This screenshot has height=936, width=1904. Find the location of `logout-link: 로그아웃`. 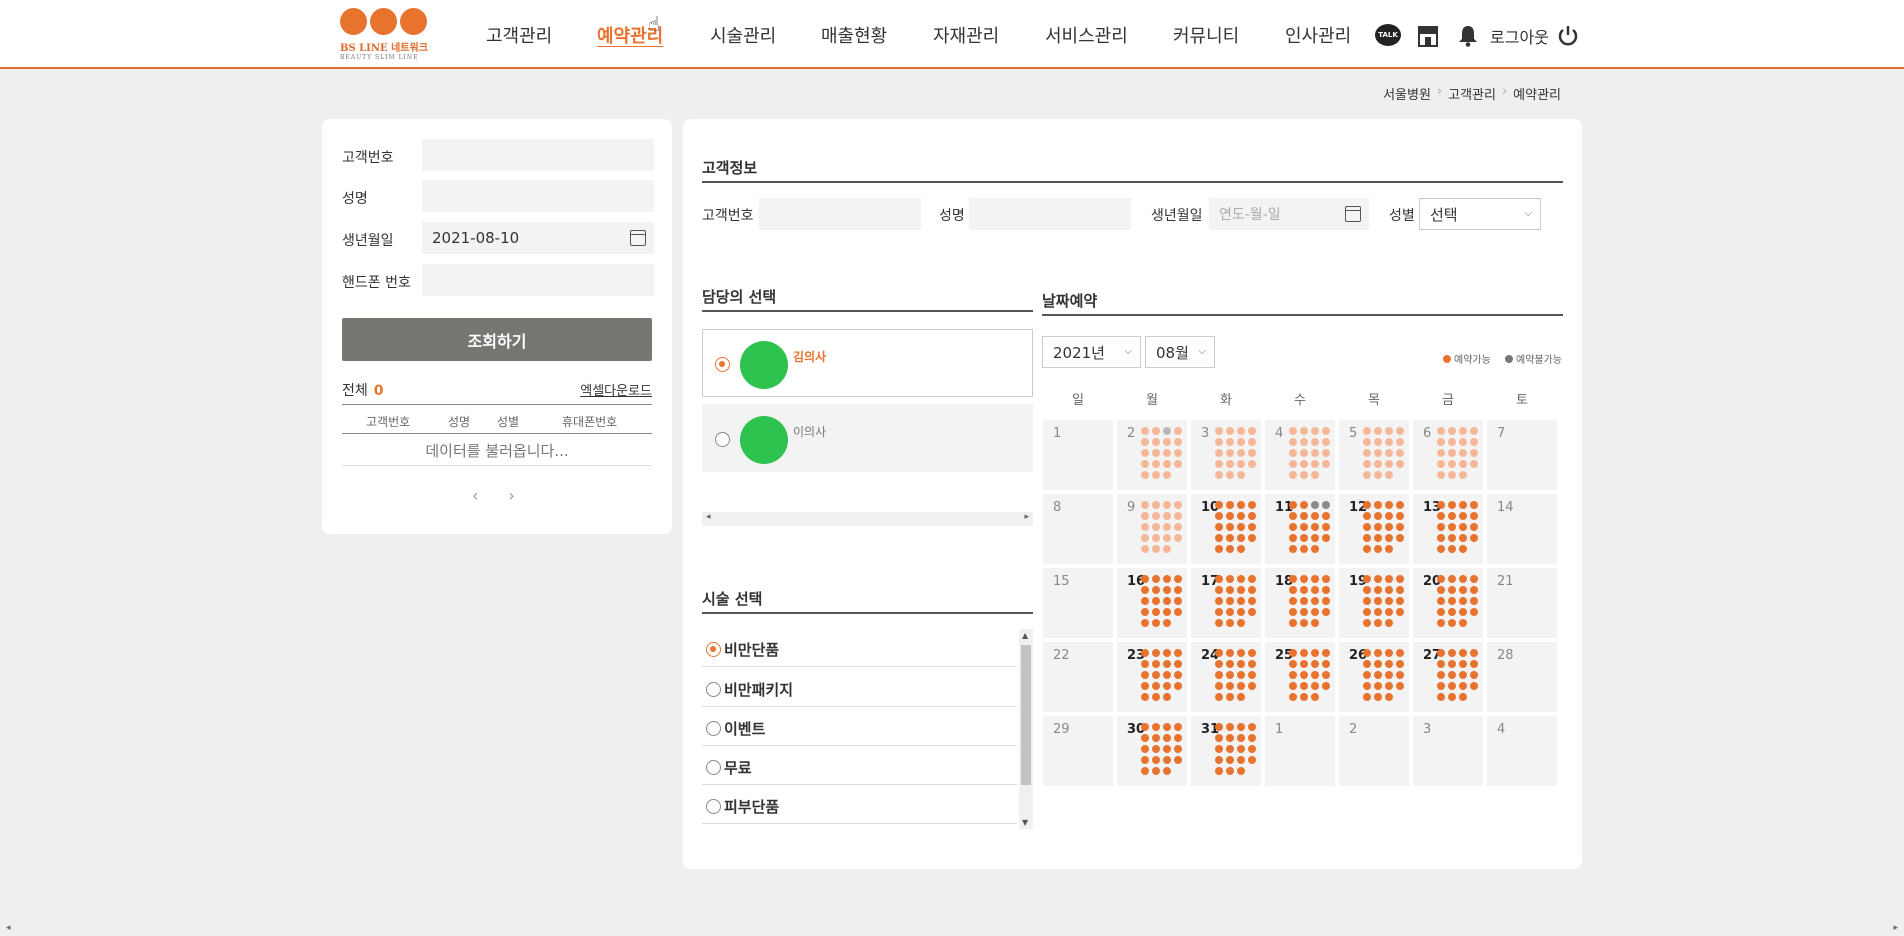

logout-link: 로그아웃 is located at coordinates (1519, 36).